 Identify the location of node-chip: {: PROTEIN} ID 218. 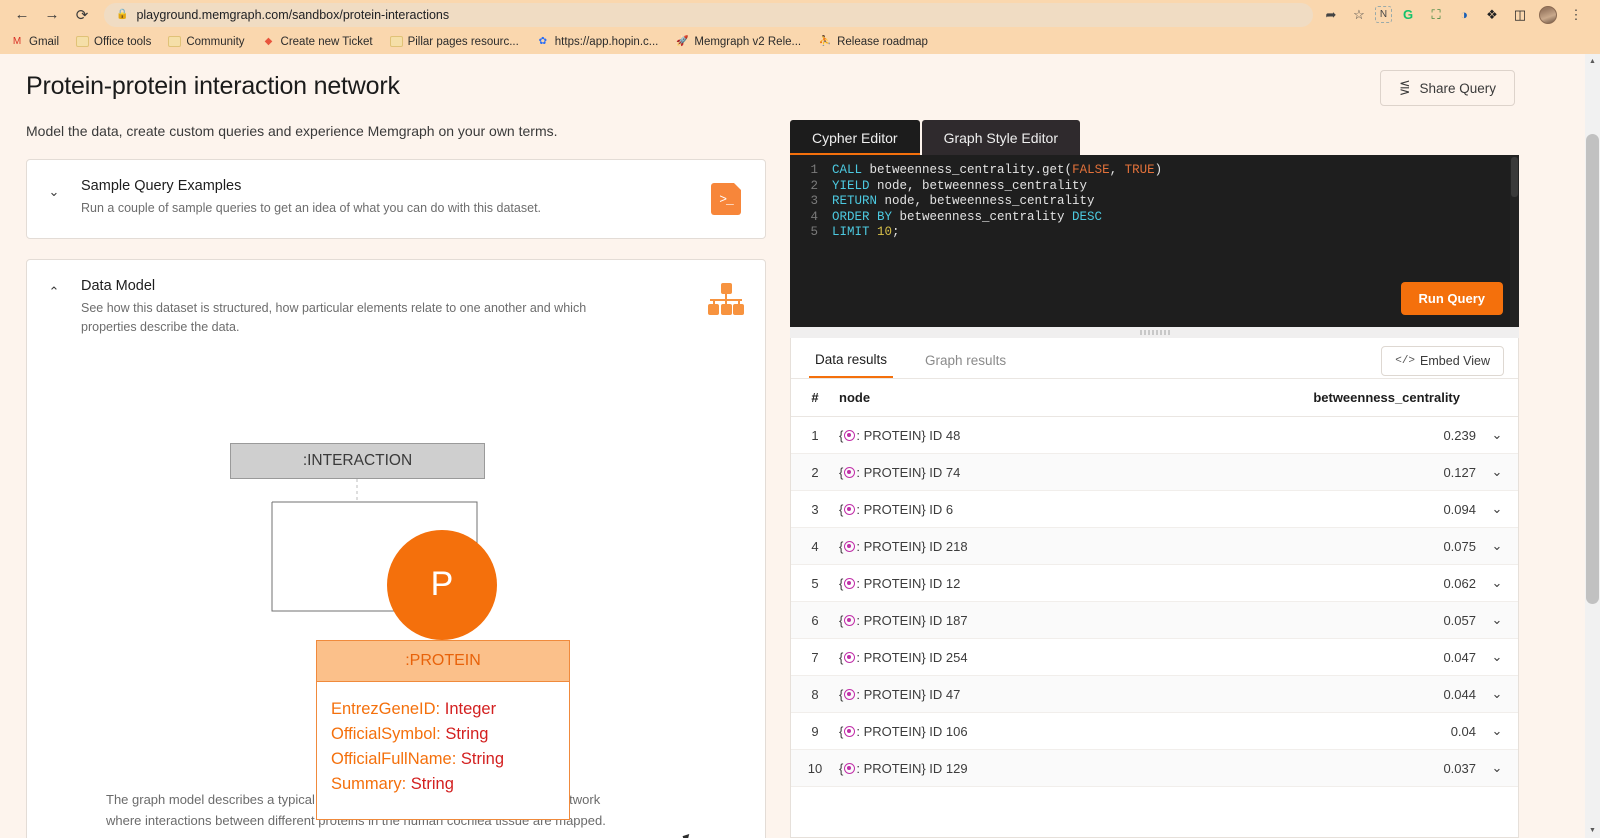
(903, 546).